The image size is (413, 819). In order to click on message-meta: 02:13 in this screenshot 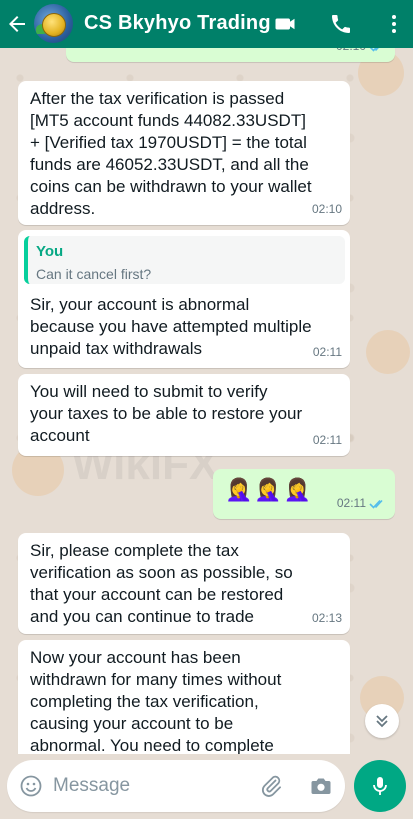, I will do `click(327, 618)`.